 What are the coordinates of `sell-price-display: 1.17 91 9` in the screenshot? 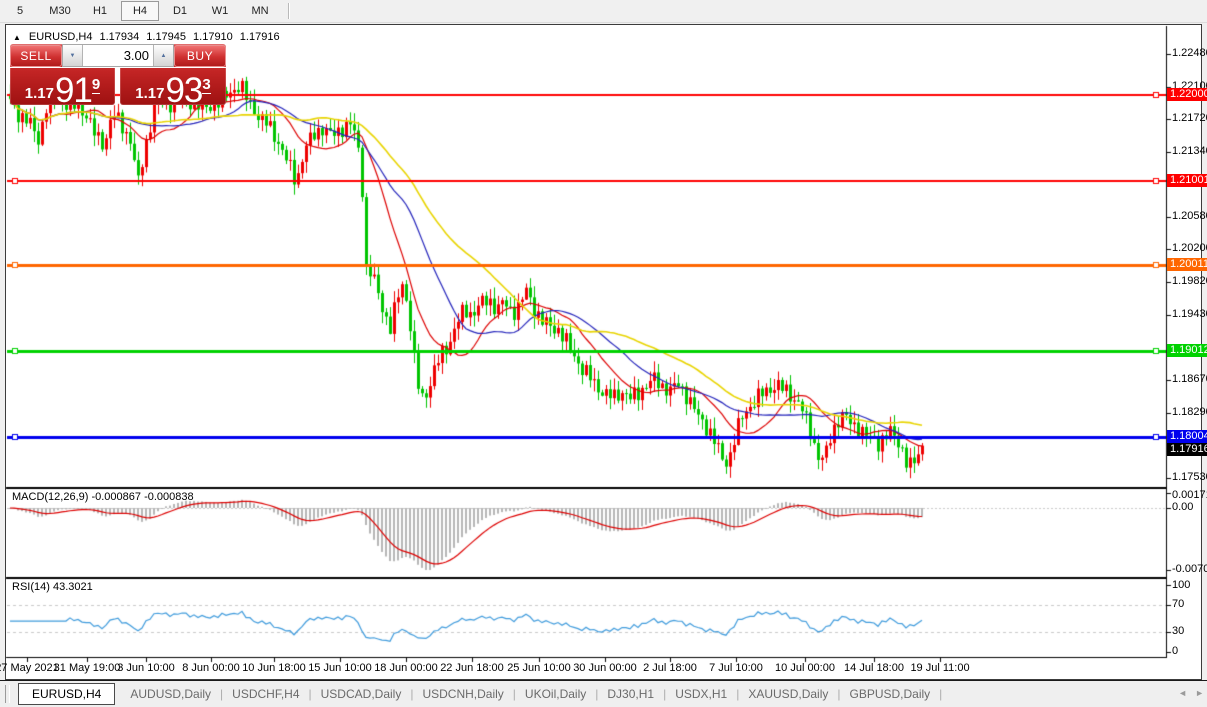 It's located at (62, 88).